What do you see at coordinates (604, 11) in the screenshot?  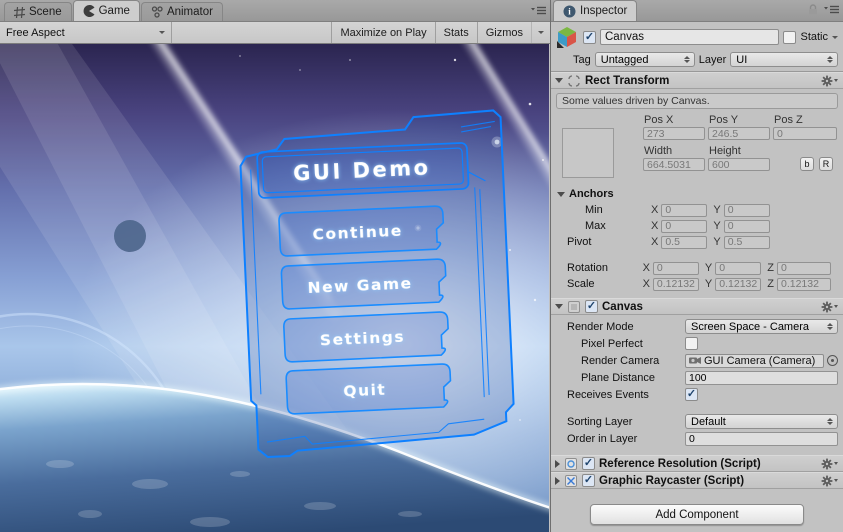 I see `tab-inspector-label: Inspector` at bounding box center [604, 11].